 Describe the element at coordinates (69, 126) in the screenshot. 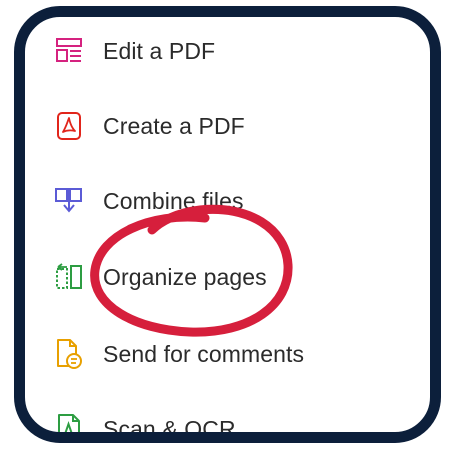

I see `create-pdf-icon` at that location.